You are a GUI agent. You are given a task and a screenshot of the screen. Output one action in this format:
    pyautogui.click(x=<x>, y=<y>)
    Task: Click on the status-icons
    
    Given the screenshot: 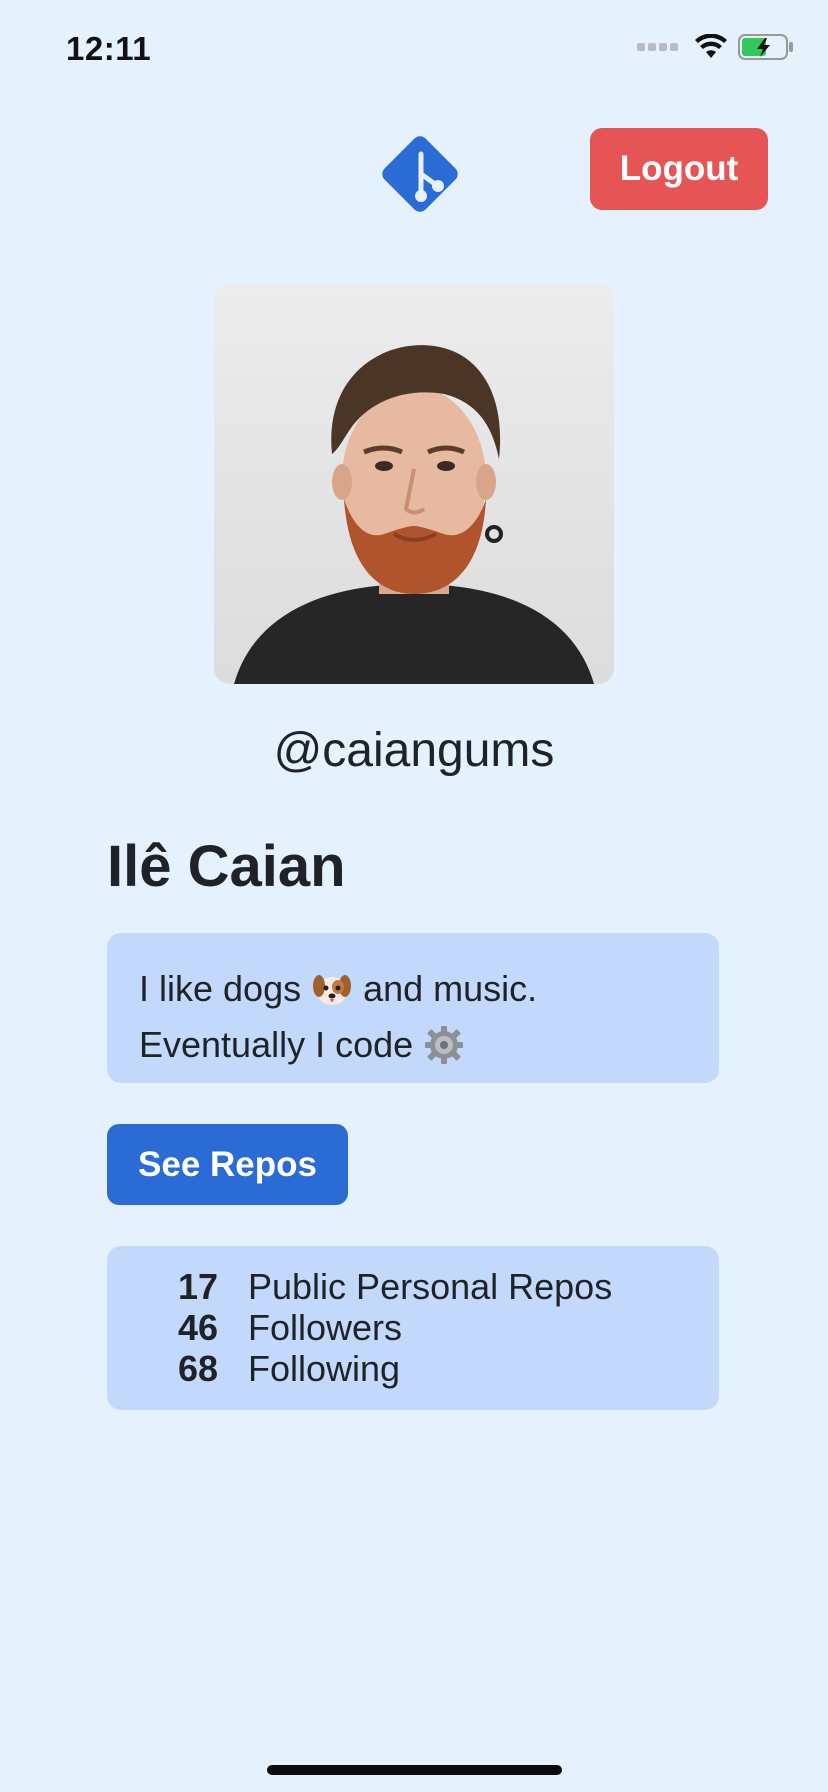 What is the action you would take?
    pyautogui.click(x=715, y=47)
    